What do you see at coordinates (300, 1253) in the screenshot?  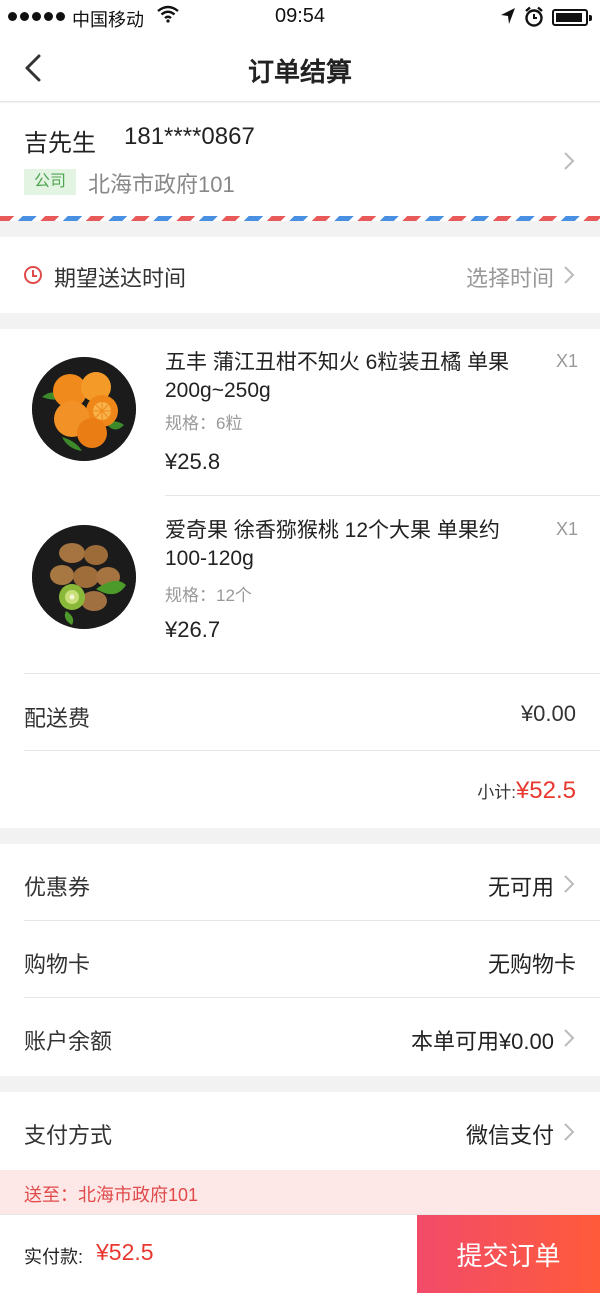 I see `checkout-bar: 实付款: ¥52.5 提交订单` at bounding box center [300, 1253].